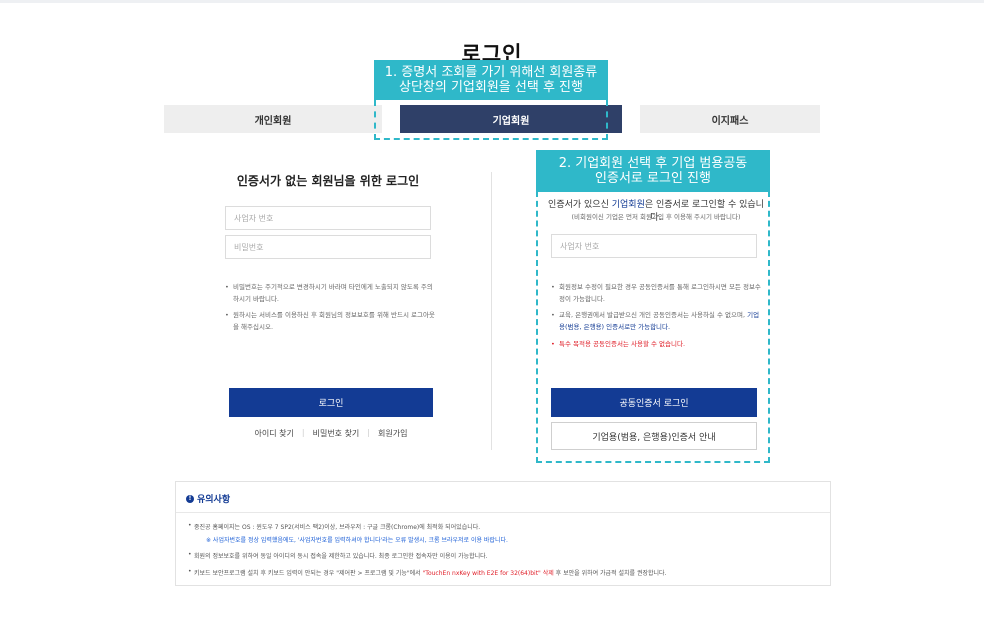 Image resolution: width=984 pixels, height=626 pixels. I want to click on annotation-step-1-line2: 상단창의 기업회원을 선택 후 진행, so click(491, 87).